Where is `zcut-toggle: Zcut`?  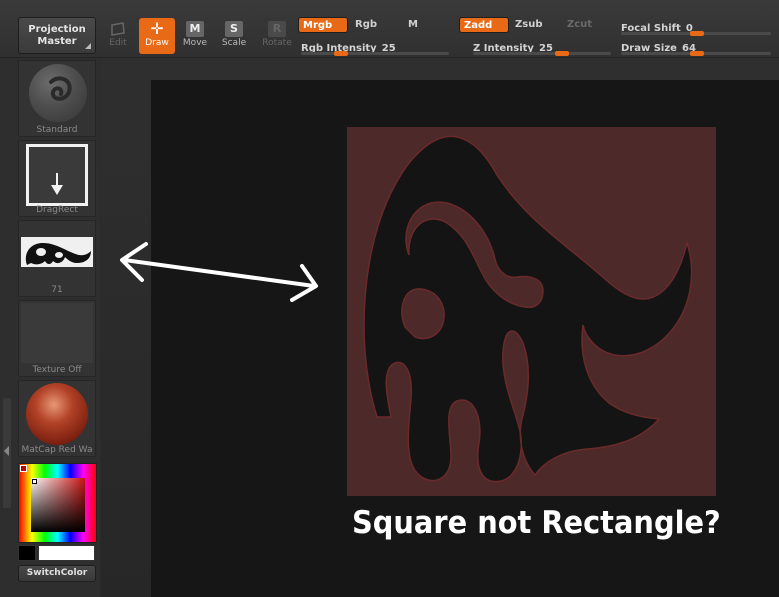 zcut-toggle: Zcut is located at coordinates (579, 25).